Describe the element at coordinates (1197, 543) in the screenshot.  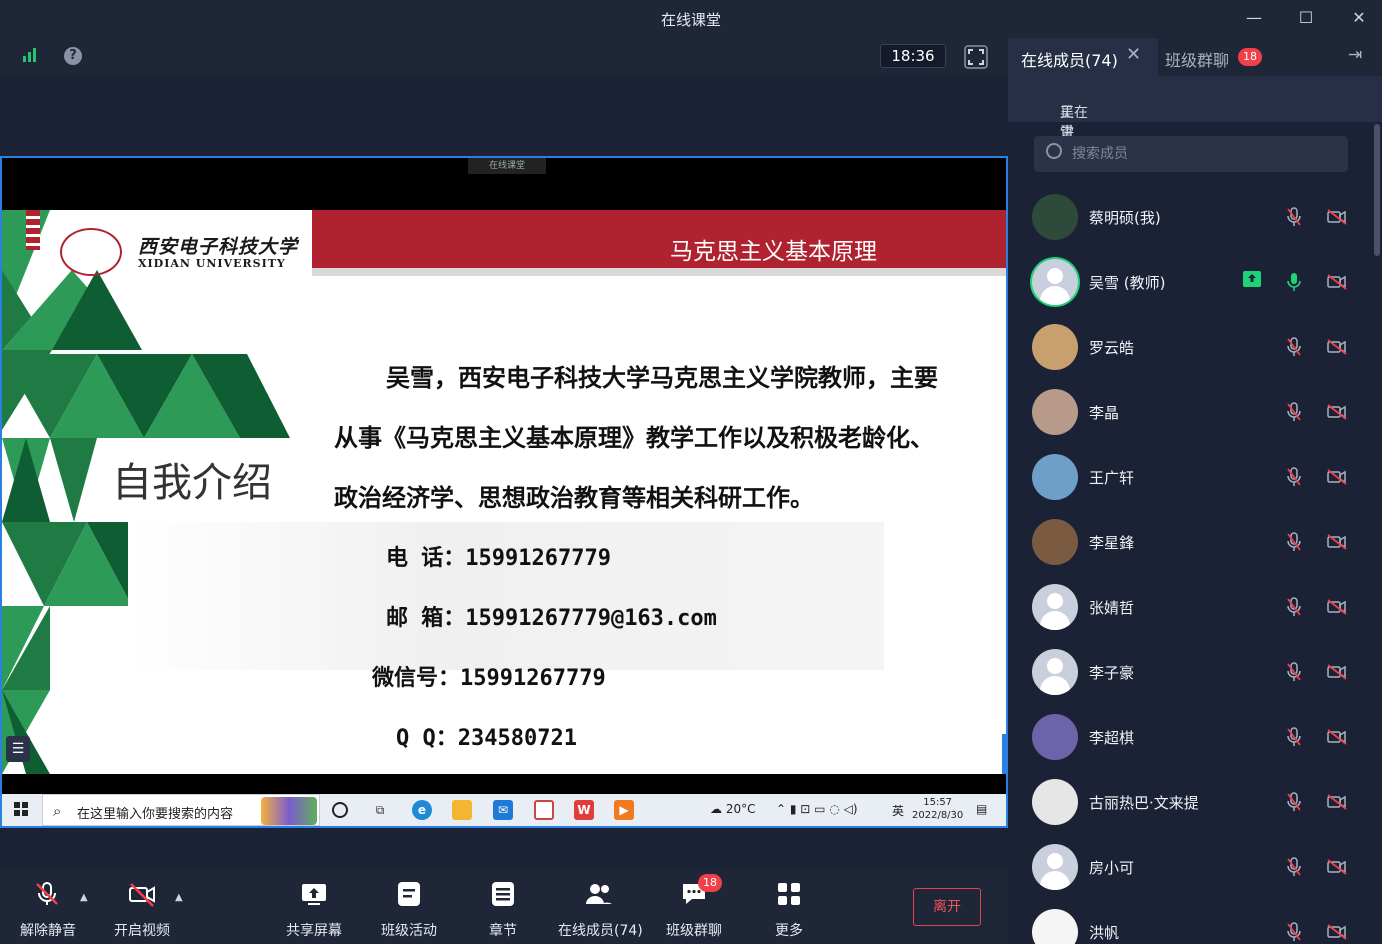
I see `member-row: 李星鋒` at that location.